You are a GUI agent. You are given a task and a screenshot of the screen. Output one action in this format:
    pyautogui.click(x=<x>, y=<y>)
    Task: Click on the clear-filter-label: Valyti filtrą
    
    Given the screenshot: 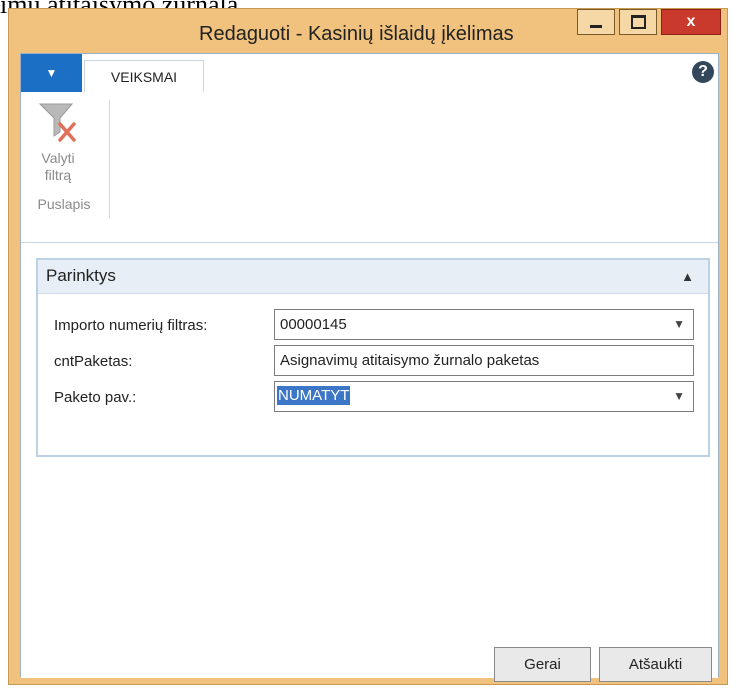 What is the action you would take?
    pyautogui.click(x=58, y=167)
    